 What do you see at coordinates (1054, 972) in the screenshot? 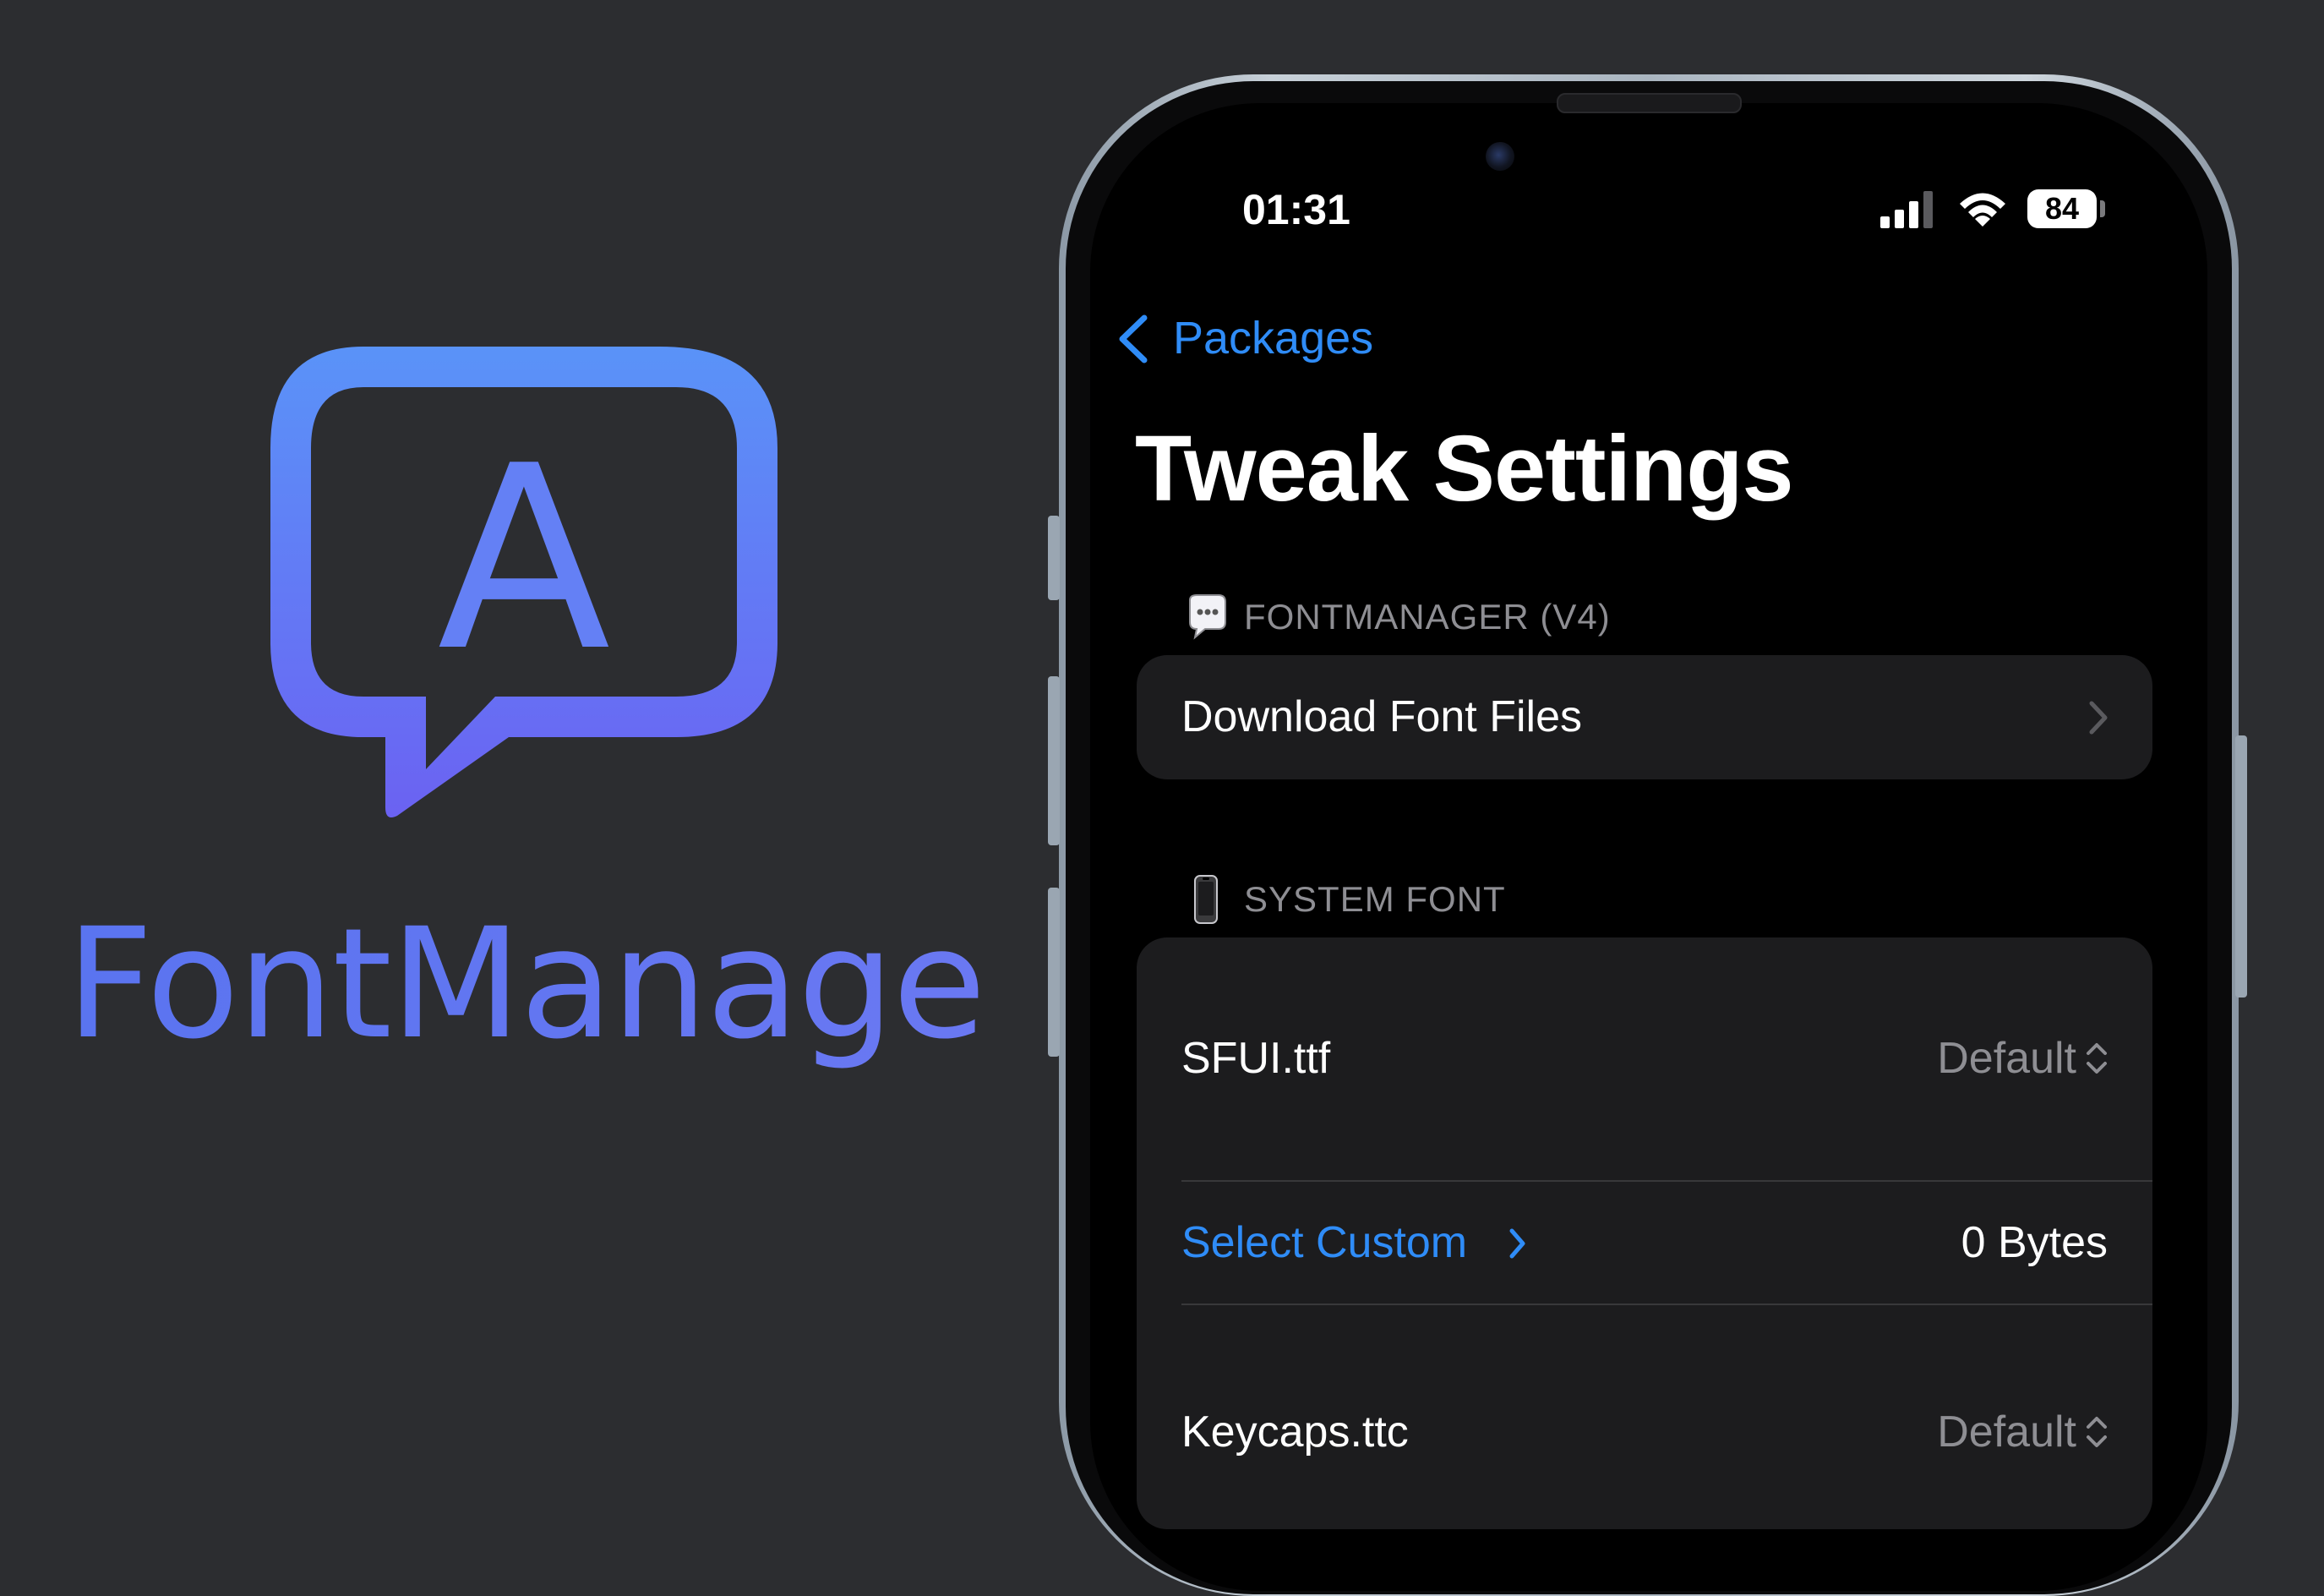
I see `volume-down-button` at bounding box center [1054, 972].